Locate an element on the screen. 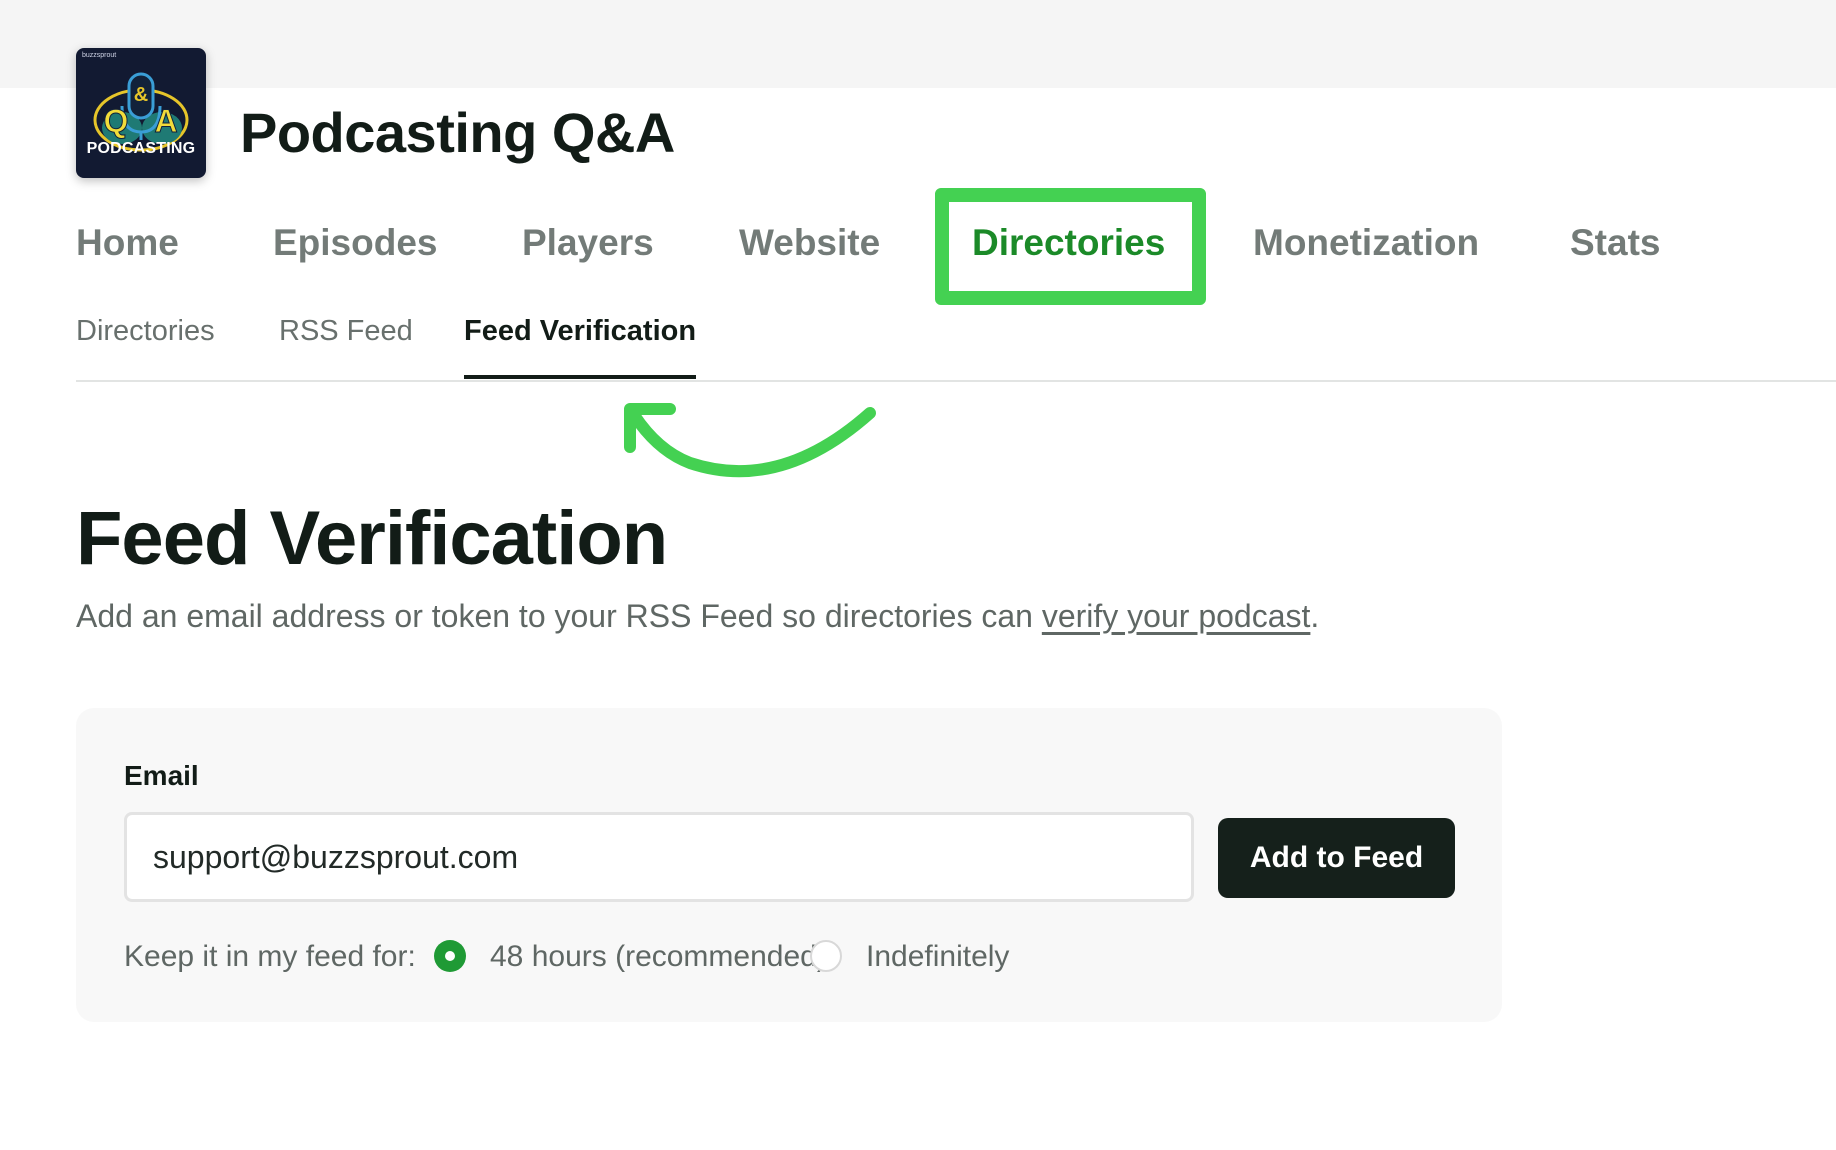  podcast-artwork-graphic: & Q A is located at coordinates (141, 112).